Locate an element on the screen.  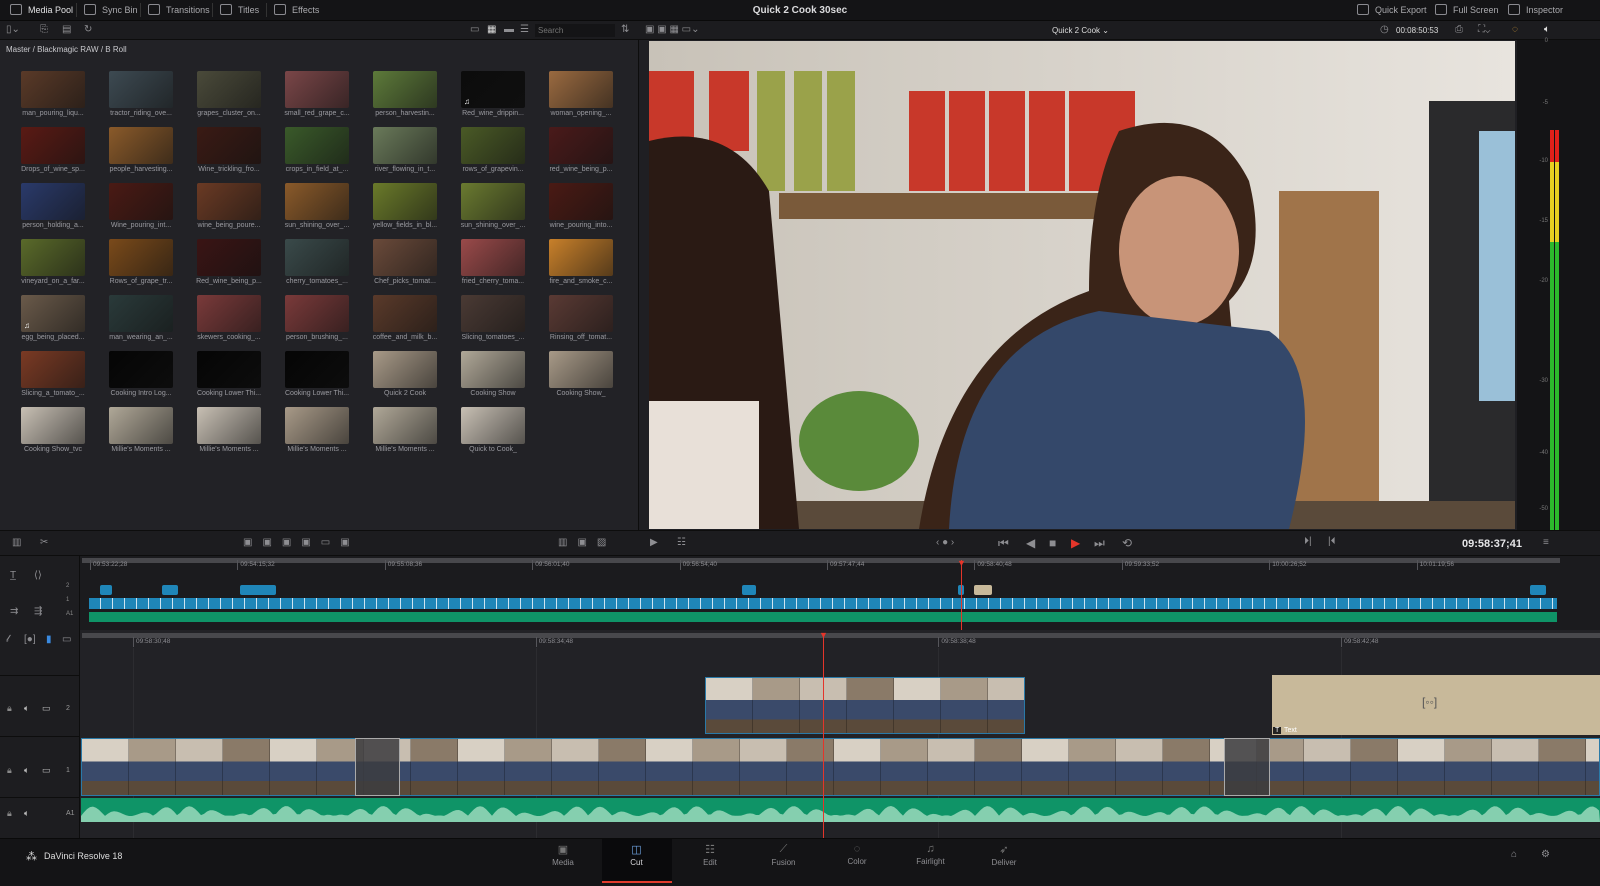
snapping-icon: 𝓁 is located at coordinates (7, 639).